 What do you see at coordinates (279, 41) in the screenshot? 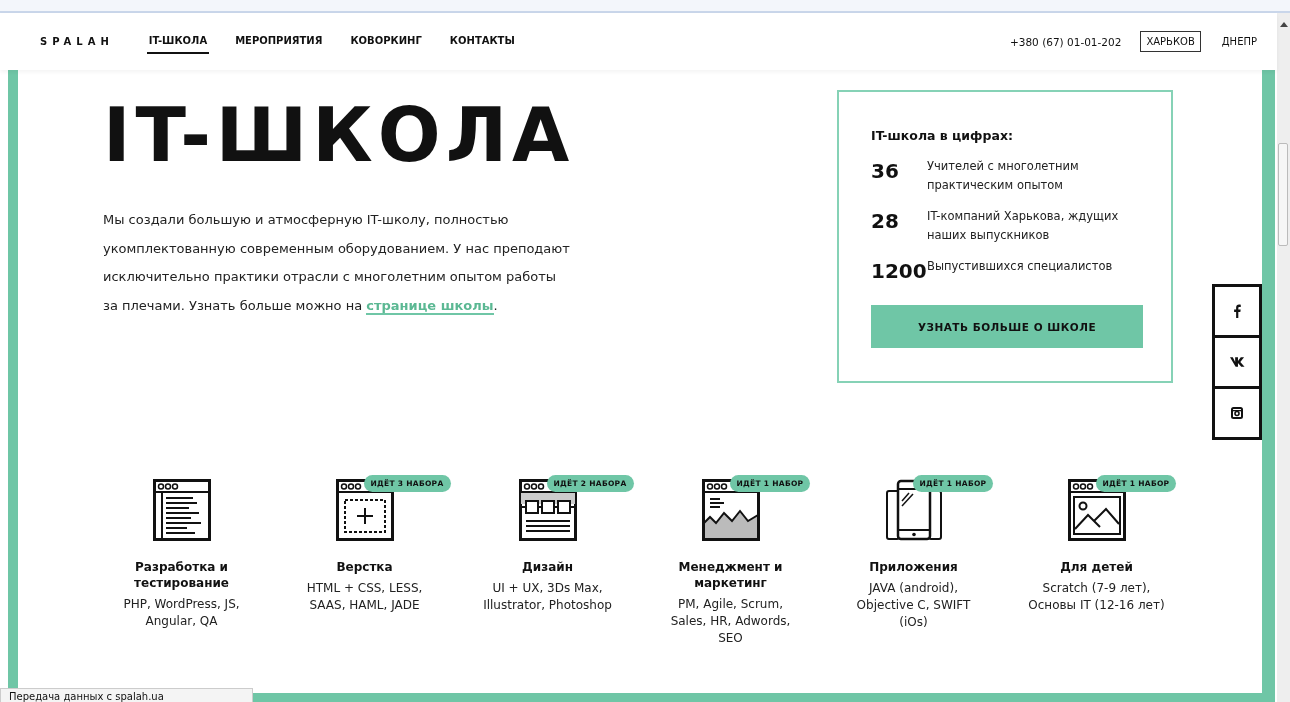
I see `nav-link: МЕРОПРИЯТИЯ` at bounding box center [279, 41].